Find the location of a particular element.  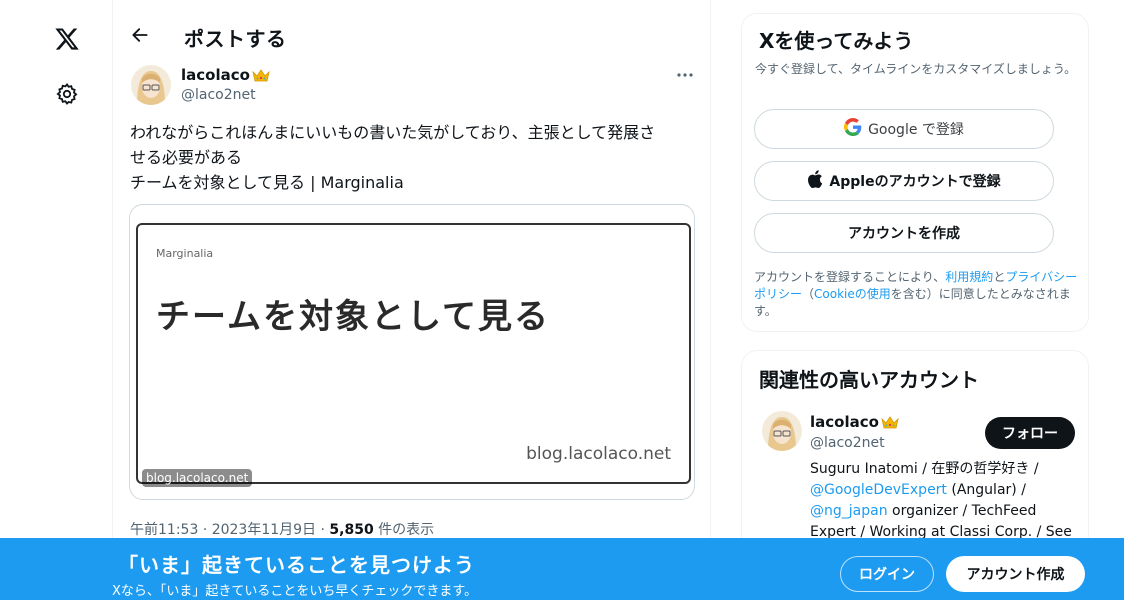

signup-title: Xを使ってみよう is located at coordinates (836, 41).